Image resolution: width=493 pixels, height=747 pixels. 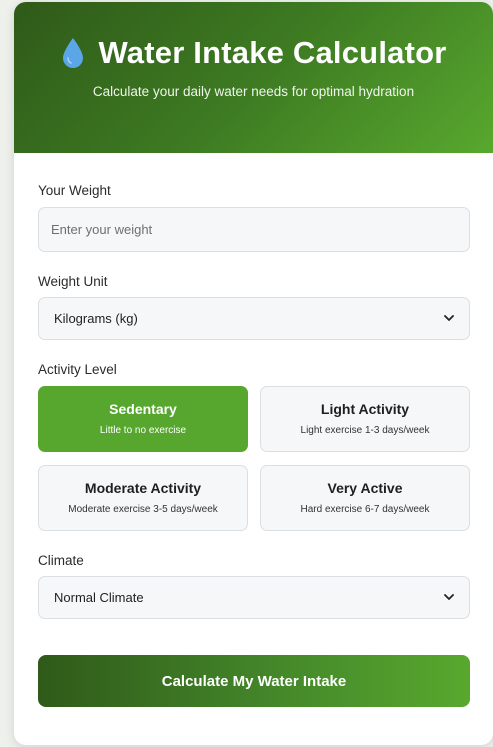 I want to click on title-row: Water Intake Calculator, so click(x=253, y=53).